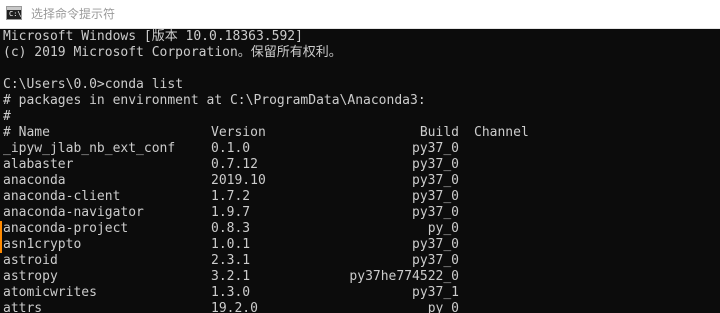 The height and width of the screenshot is (313, 720). I want to click on package-name: asn1crypto, so click(42, 244).